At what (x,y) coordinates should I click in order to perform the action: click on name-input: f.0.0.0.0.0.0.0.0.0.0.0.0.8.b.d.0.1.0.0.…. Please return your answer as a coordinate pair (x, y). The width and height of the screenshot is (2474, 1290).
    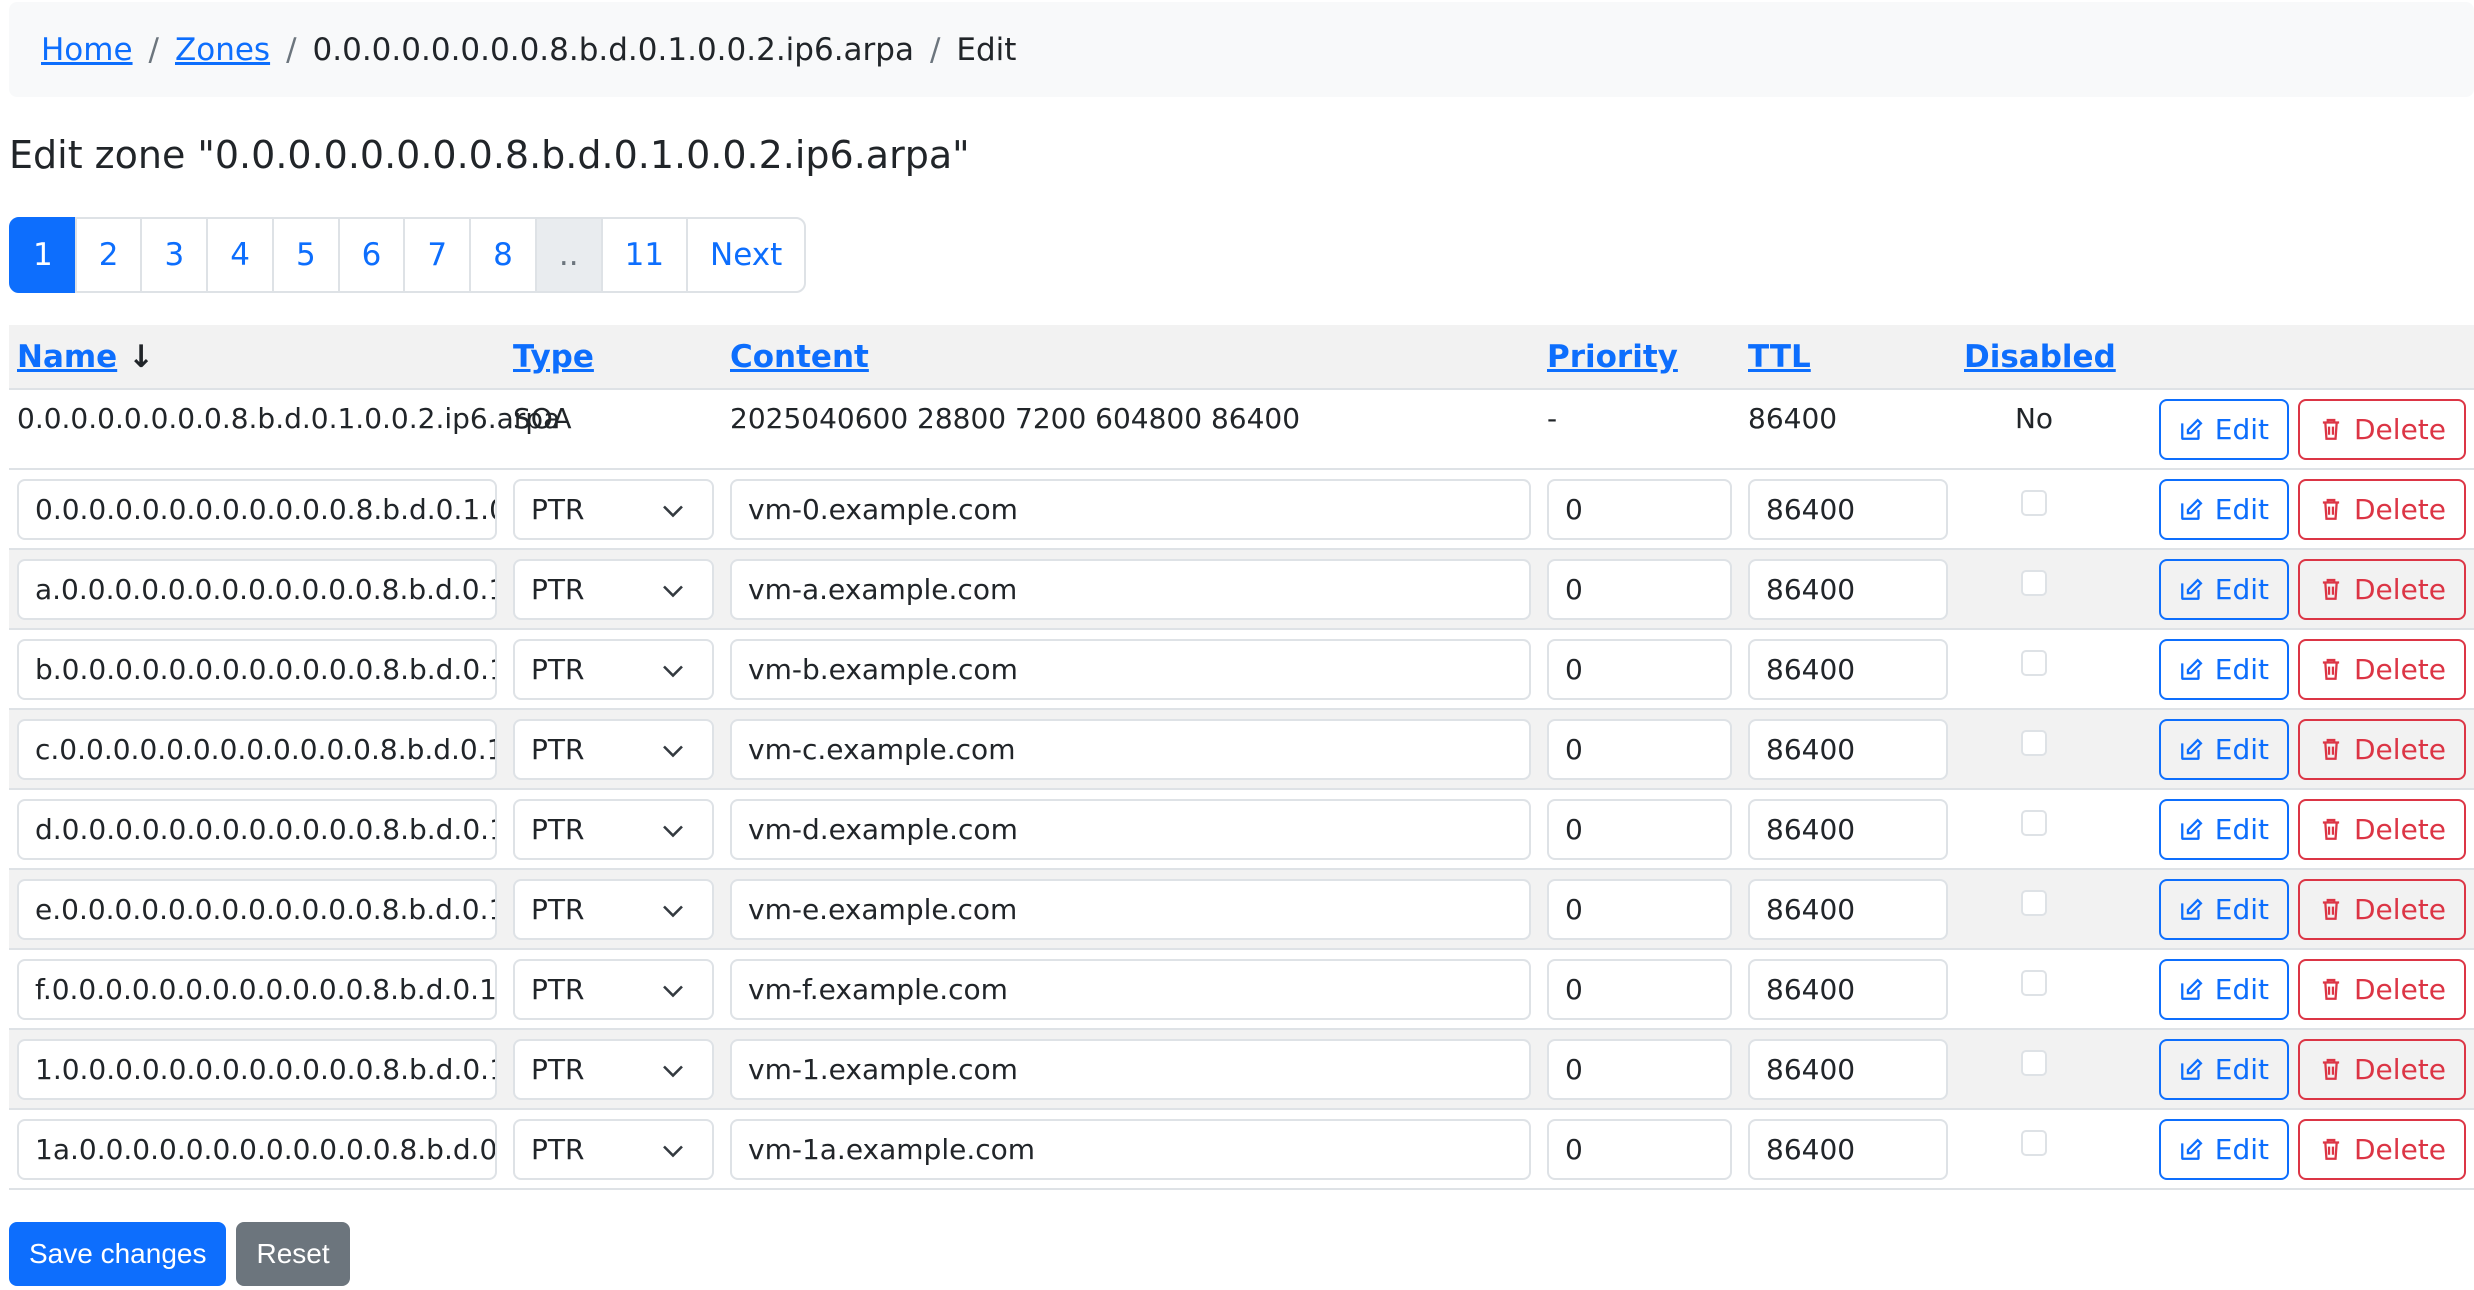
    Looking at the image, I should click on (257, 989).